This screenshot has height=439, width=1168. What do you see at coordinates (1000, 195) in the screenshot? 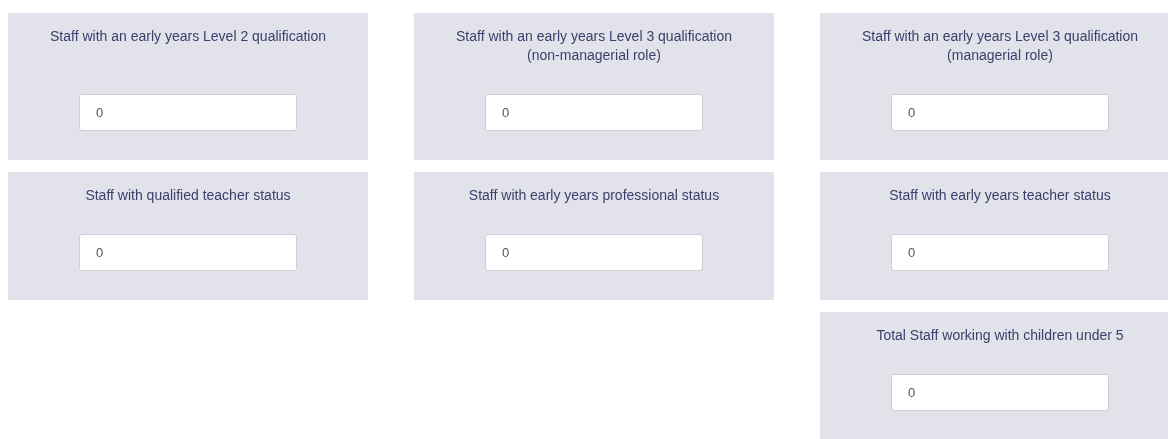
I see `field-label: Staff with early years teacher status` at bounding box center [1000, 195].